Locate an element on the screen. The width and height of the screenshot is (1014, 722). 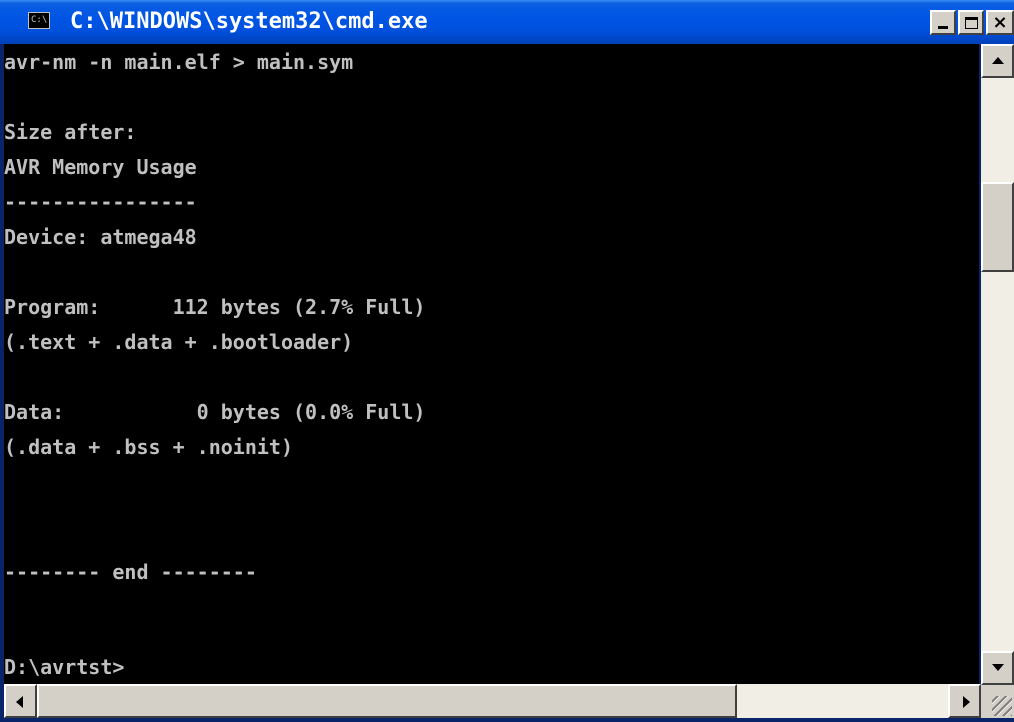
scroll-down-button is located at coordinates (997, 668).